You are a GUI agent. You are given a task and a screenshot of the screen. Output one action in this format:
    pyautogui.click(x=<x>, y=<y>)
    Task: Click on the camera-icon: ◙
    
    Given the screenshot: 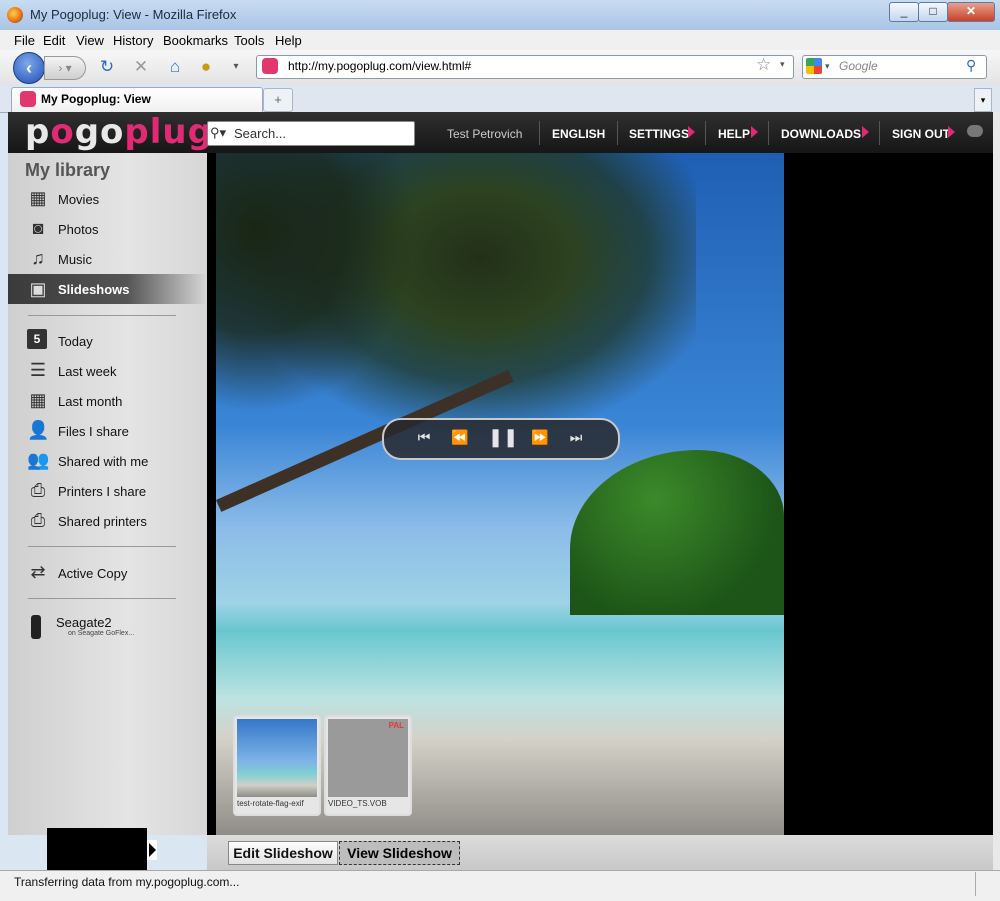 What is the action you would take?
    pyautogui.click(x=38, y=228)
    